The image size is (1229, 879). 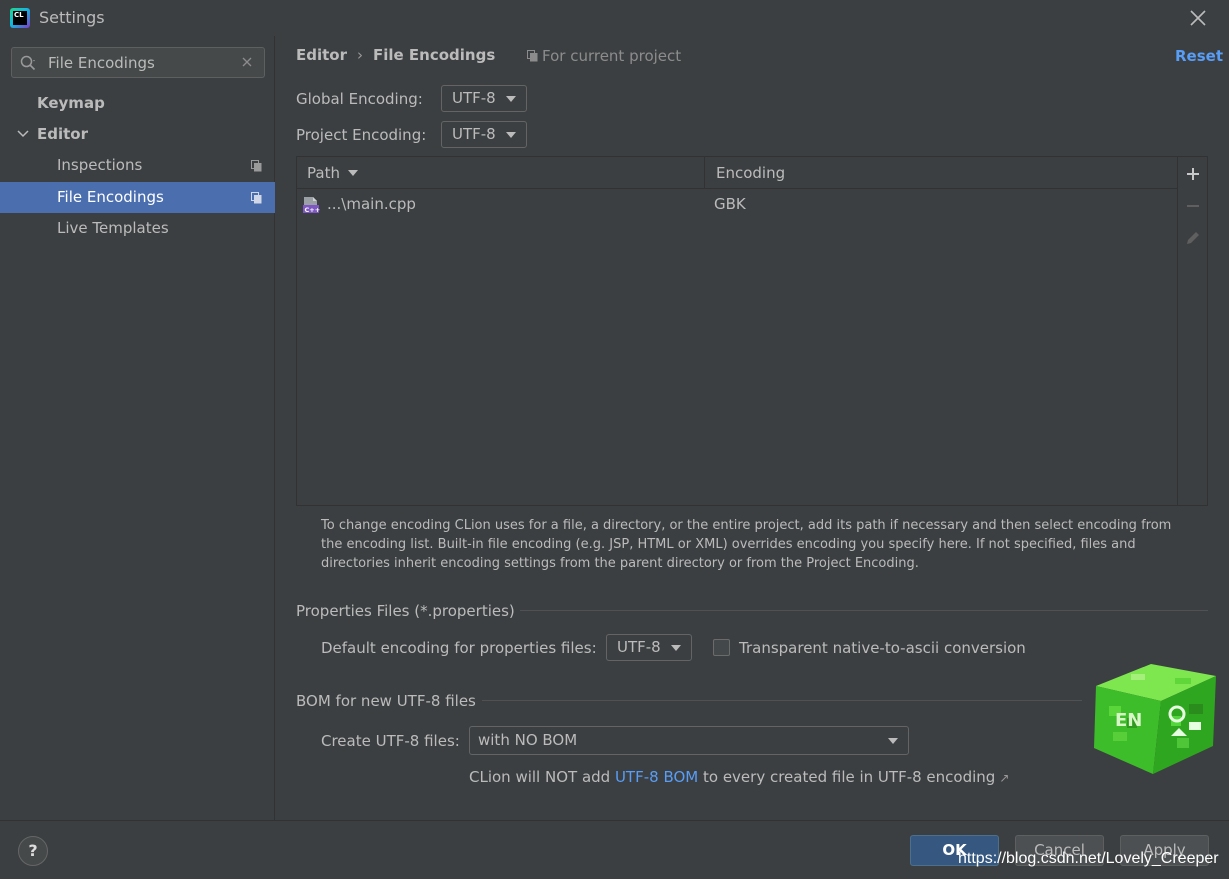 What do you see at coordinates (542, 777) in the screenshot?
I see `bom-note-prefix: CLion will NOT add` at bounding box center [542, 777].